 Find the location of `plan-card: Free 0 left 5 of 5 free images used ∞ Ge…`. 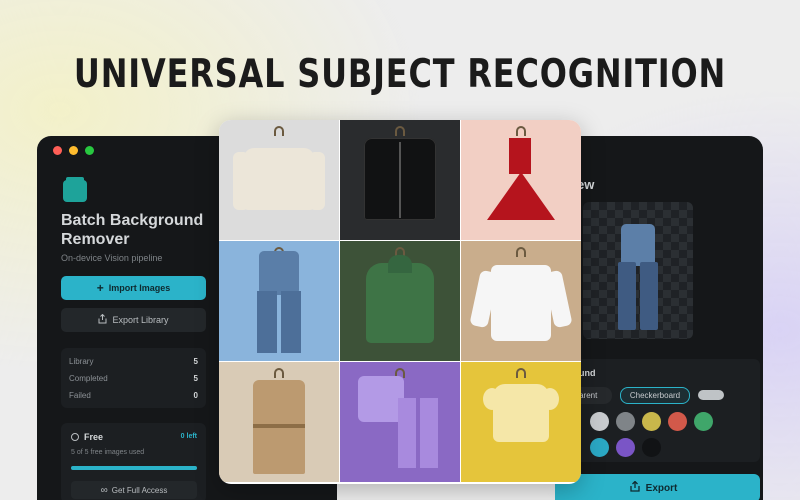

plan-card: Free 0 left 5 of 5 free images used ∞ Ge… is located at coordinates (133, 461).